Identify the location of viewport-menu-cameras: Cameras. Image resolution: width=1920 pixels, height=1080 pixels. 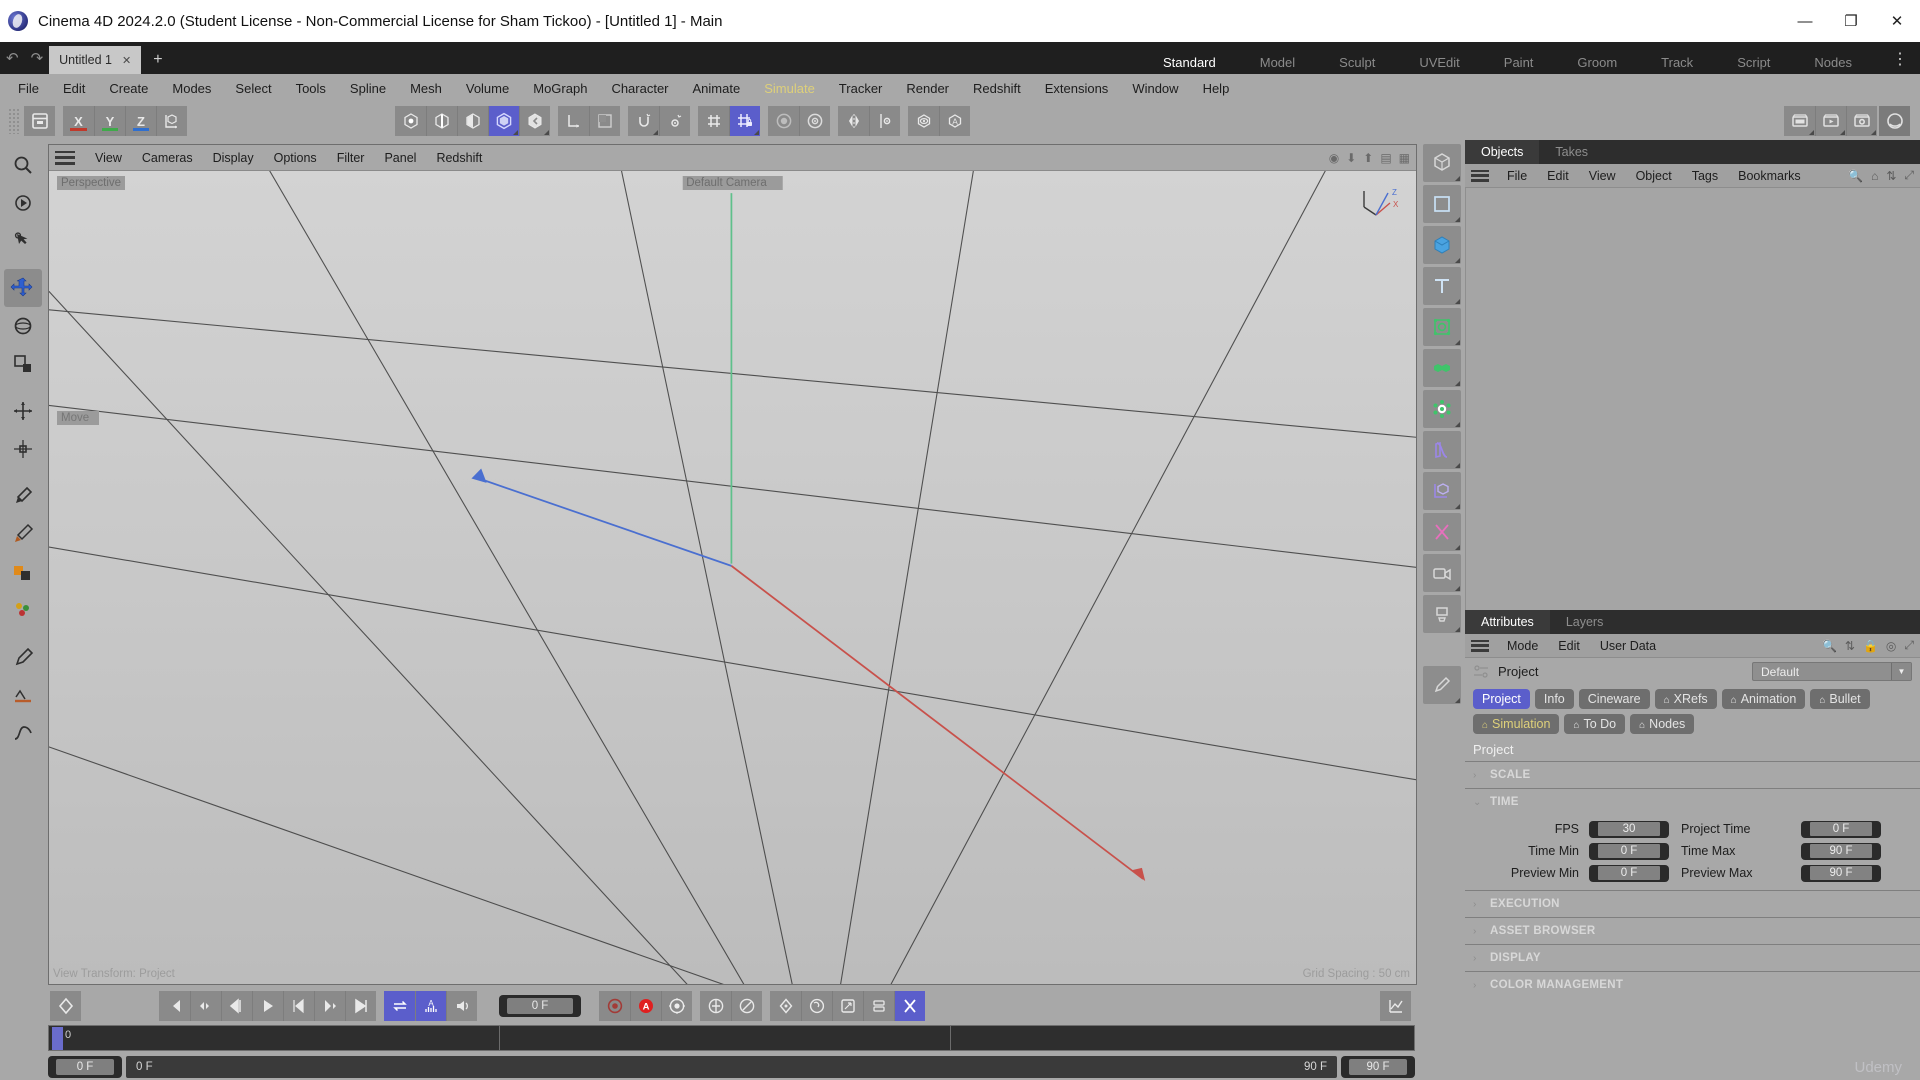
(167, 158).